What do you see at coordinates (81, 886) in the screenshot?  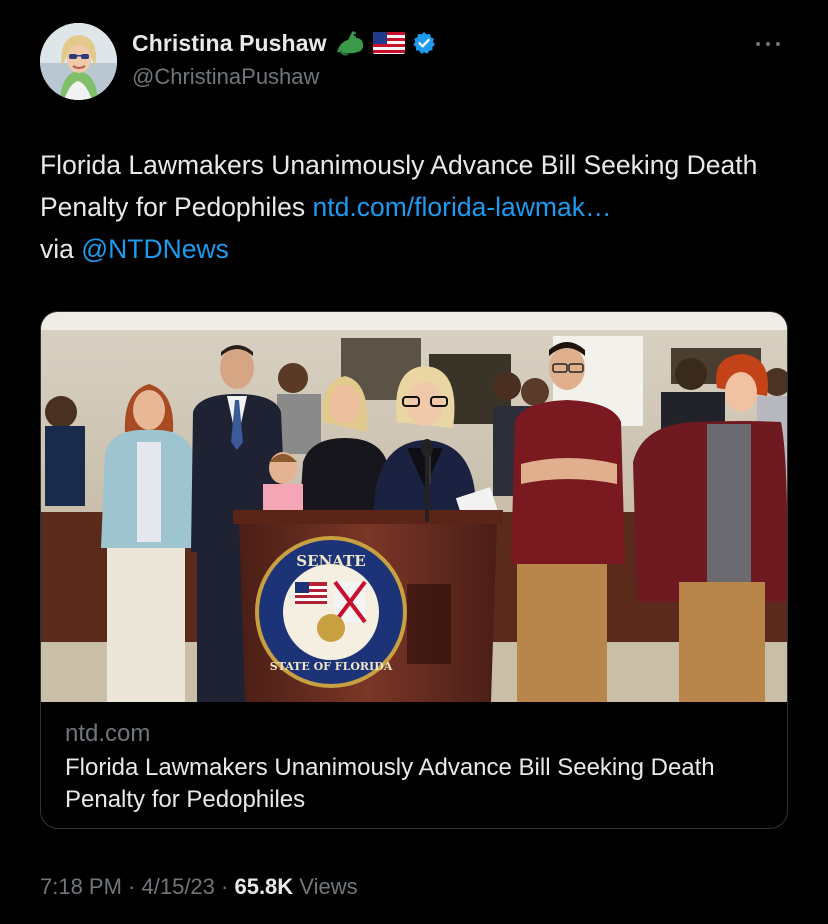 I see `tweet-time: 7:18 PM` at bounding box center [81, 886].